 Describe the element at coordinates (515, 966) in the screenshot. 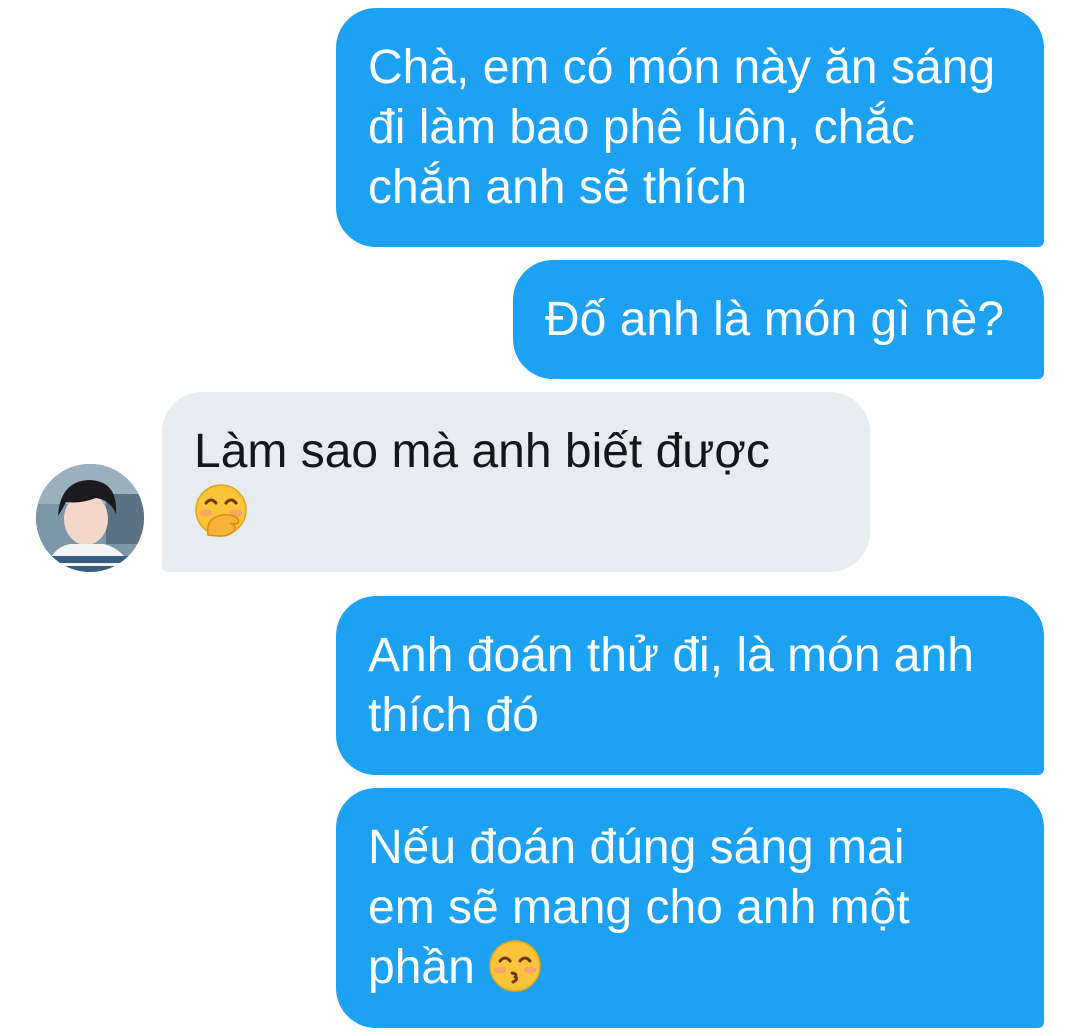

I see `kissing-face-with-smiling-eyes-icon` at that location.